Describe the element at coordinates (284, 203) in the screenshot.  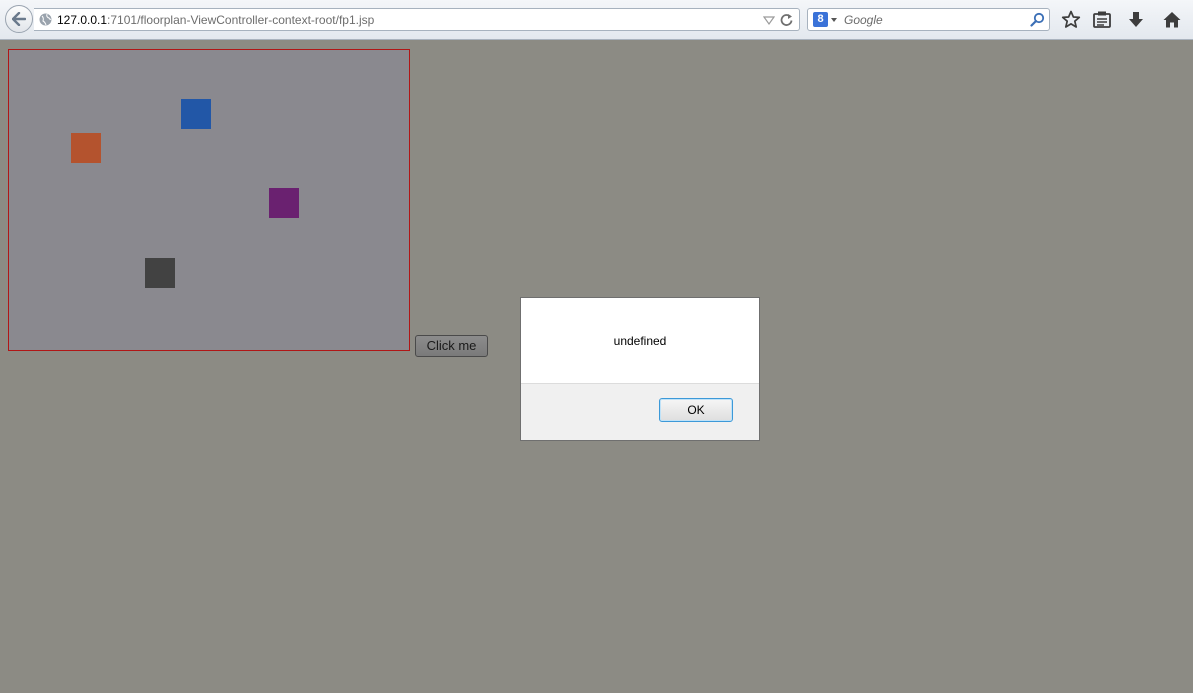
I see `purple-square` at that location.